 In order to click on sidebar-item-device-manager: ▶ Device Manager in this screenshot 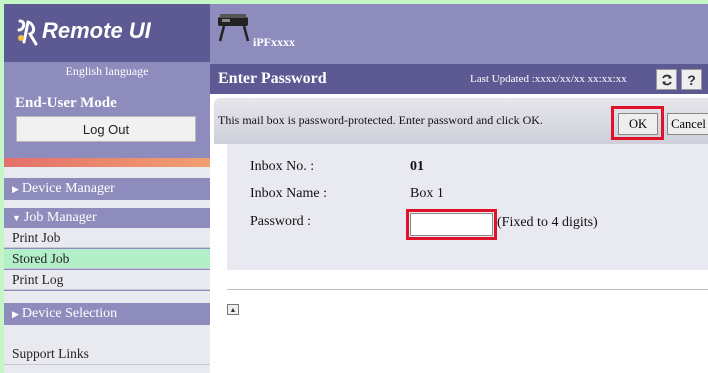, I will do `click(107, 189)`.